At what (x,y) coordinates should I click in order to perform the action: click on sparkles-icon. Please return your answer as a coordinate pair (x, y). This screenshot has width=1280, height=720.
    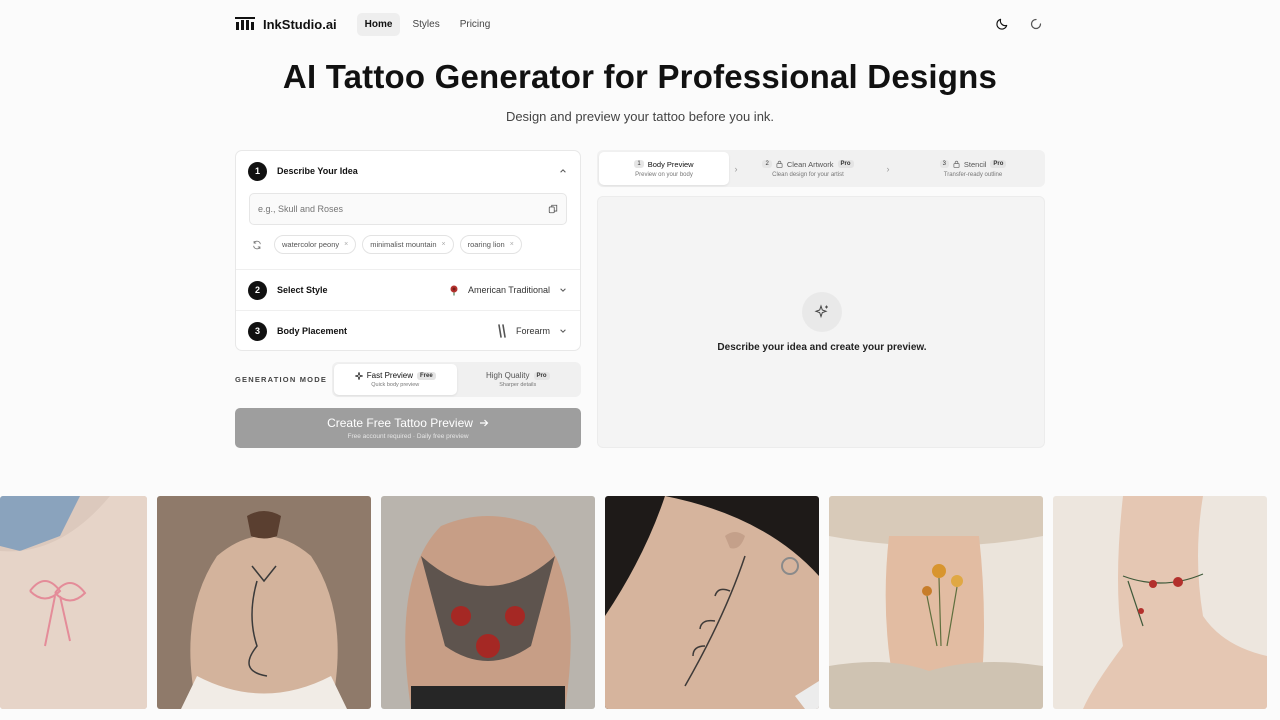
    Looking at the image, I should click on (821, 311).